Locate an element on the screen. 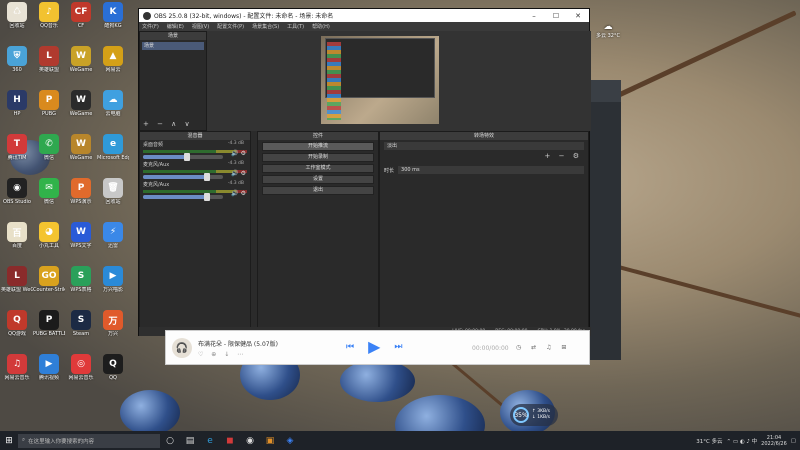  menu-item: 工具(T) is located at coordinates (295, 26).